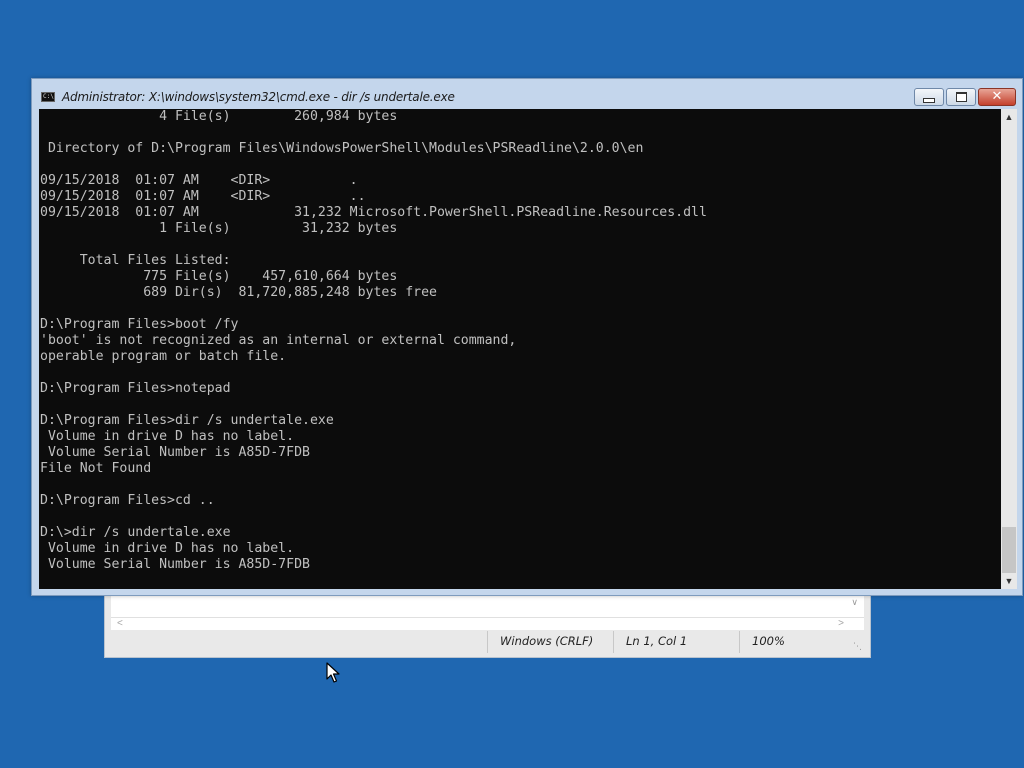 This screenshot has height=768, width=1024. What do you see at coordinates (1009, 349) in the screenshot?
I see `vertical-scrollbar: ▲ ▼` at bounding box center [1009, 349].